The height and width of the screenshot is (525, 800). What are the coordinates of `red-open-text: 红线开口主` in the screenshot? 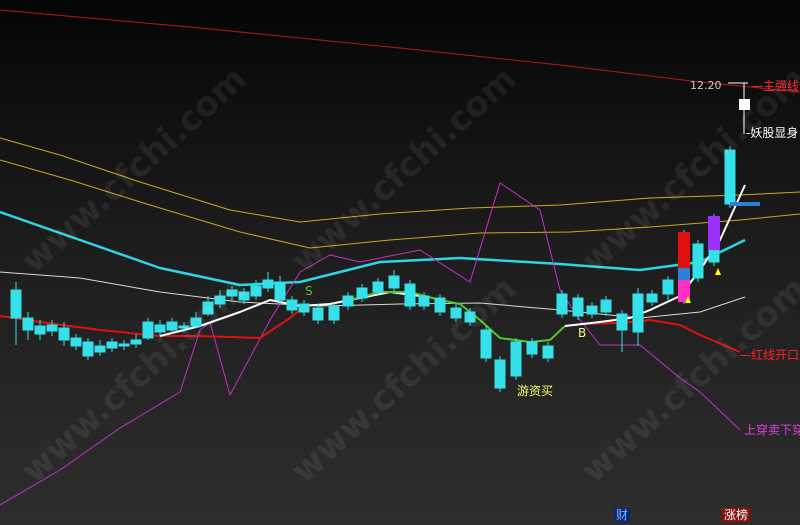 It's located at (775, 355).